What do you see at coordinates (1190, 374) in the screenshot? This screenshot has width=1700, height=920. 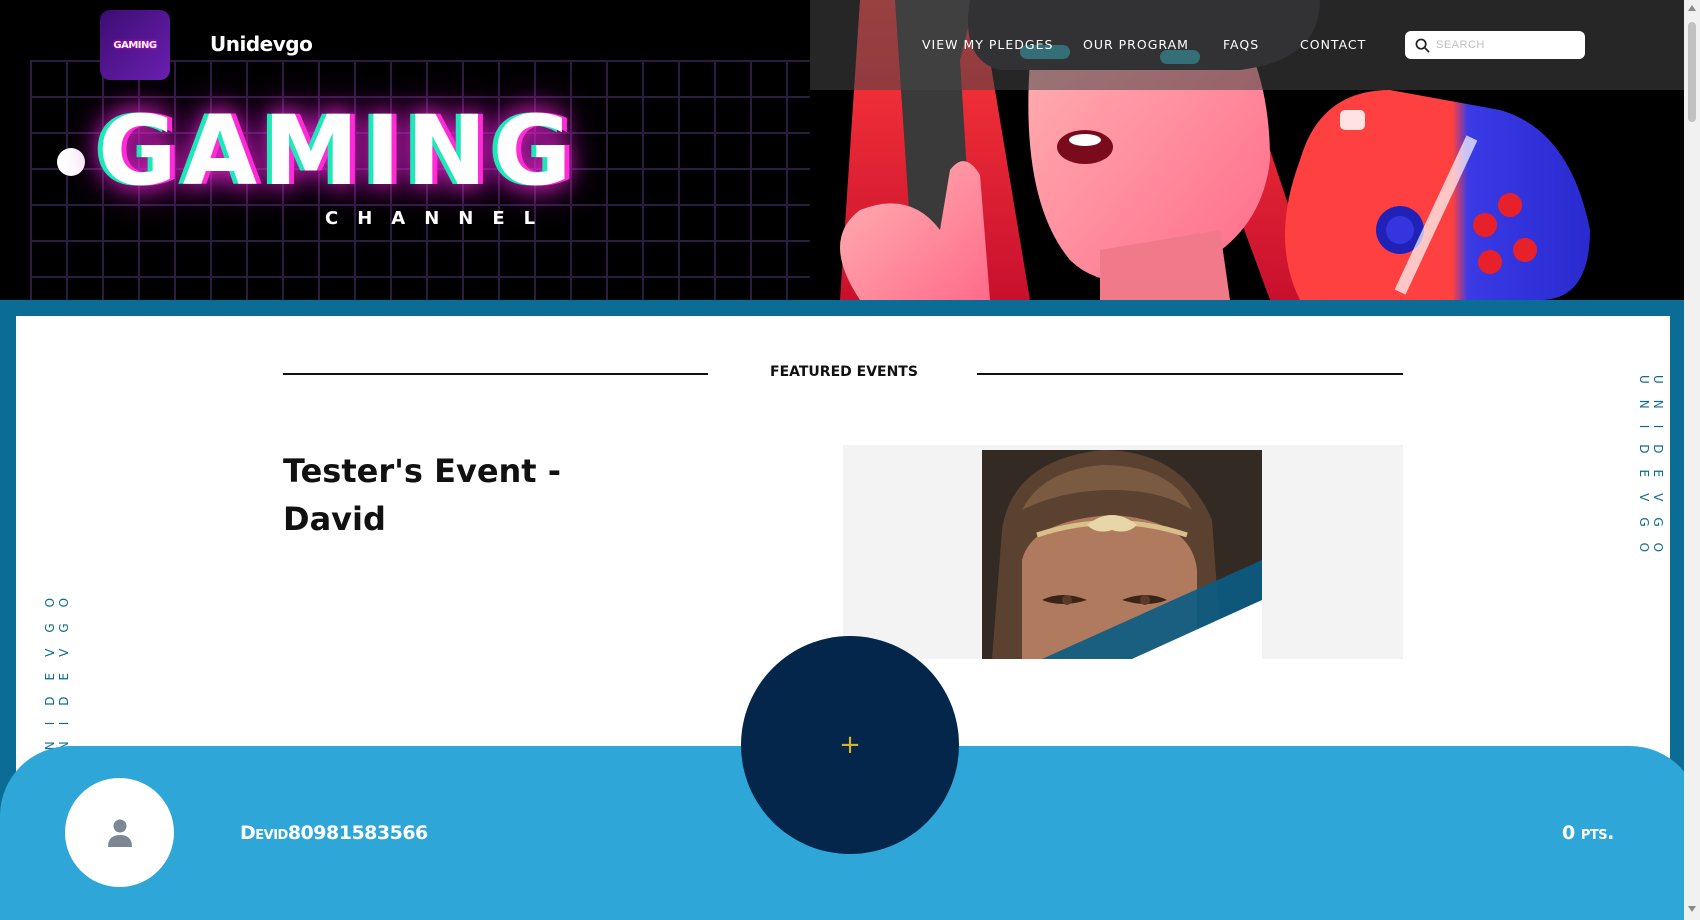 I see `heading-rule-right` at bounding box center [1190, 374].